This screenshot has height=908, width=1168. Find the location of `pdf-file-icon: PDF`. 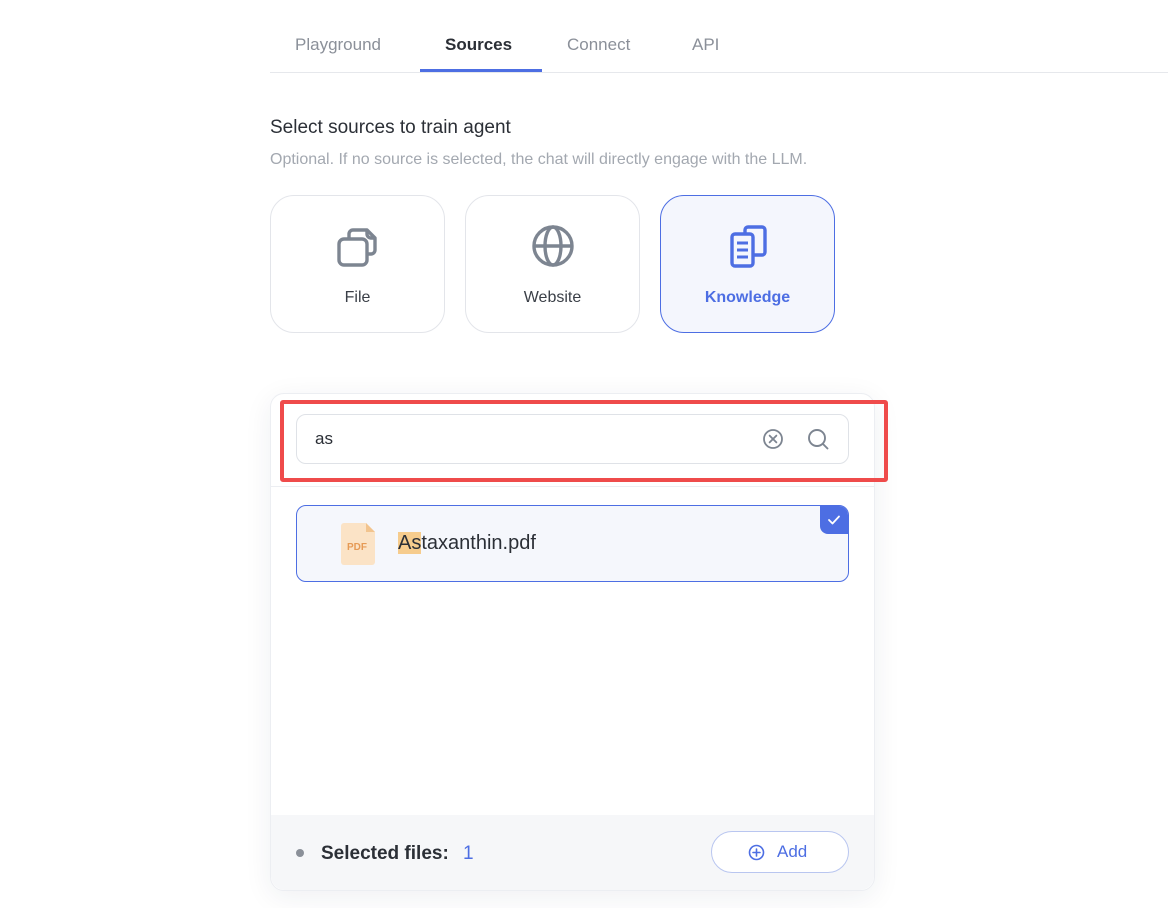

pdf-file-icon: PDF is located at coordinates (358, 544).